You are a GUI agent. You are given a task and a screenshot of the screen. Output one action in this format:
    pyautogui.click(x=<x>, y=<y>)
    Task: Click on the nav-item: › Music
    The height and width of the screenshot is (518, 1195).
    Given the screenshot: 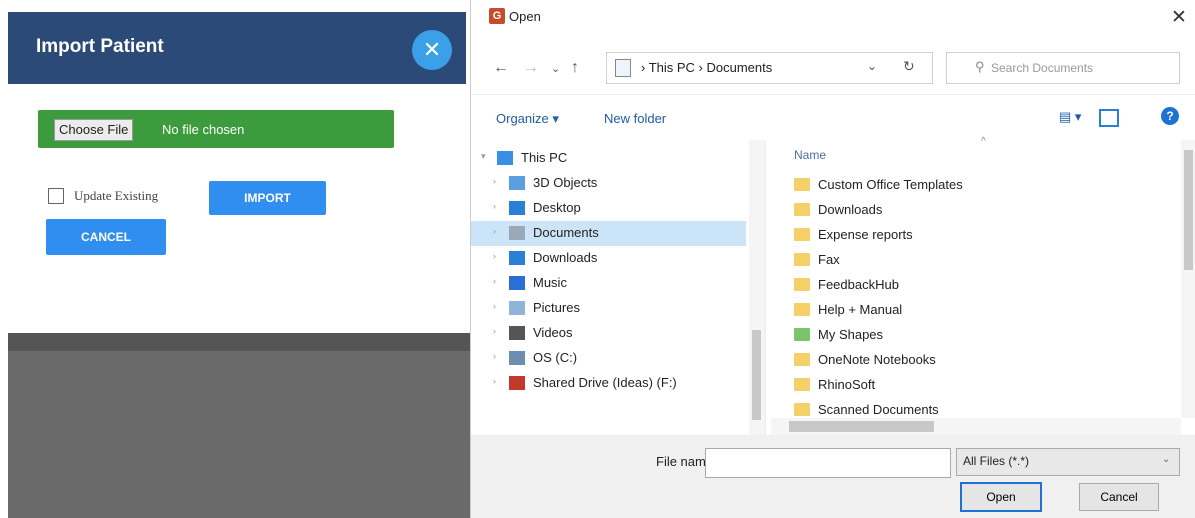 What is the action you would take?
    pyautogui.click(x=608, y=283)
    